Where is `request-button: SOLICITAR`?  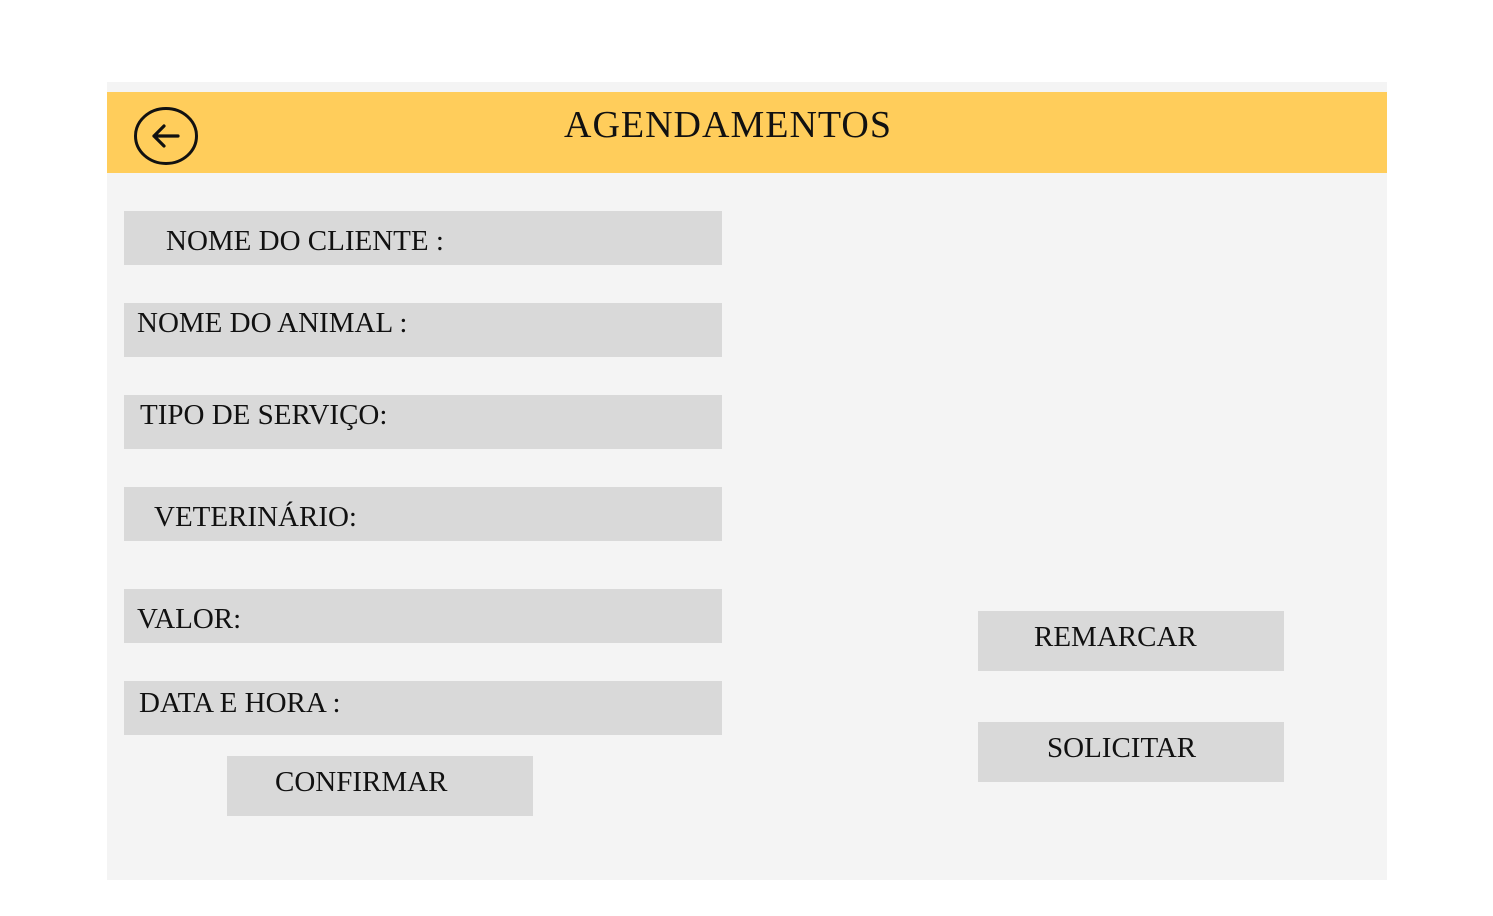
request-button: SOLICITAR is located at coordinates (1131, 752).